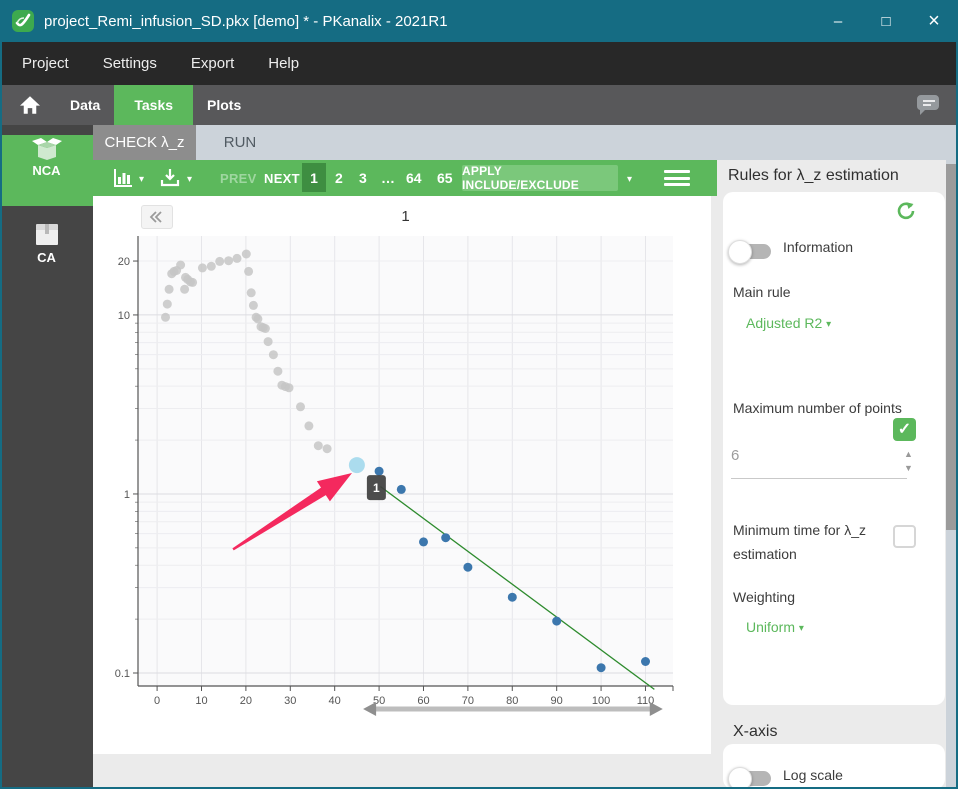 This screenshot has height=789, width=958. Describe the element at coordinates (765, 554) in the screenshot. I see `min-time-label-line2: estimation` at that location.